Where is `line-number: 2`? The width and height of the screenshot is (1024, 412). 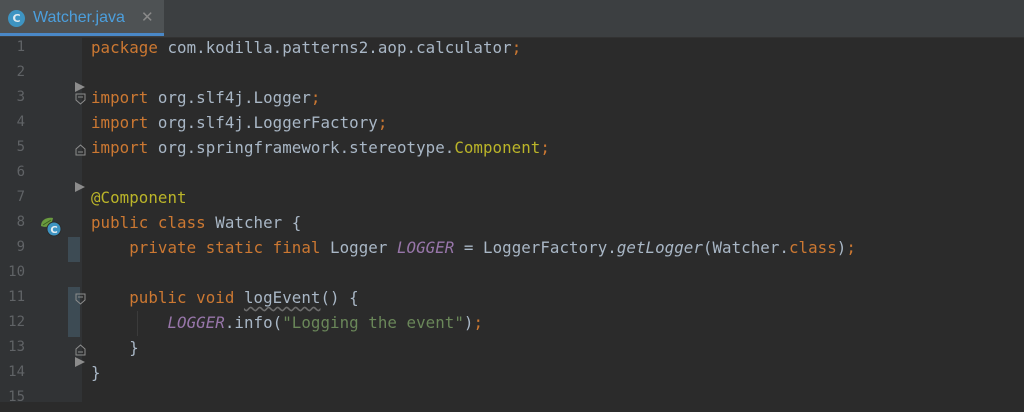
line-number: 2 is located at coordinates (20, 72).